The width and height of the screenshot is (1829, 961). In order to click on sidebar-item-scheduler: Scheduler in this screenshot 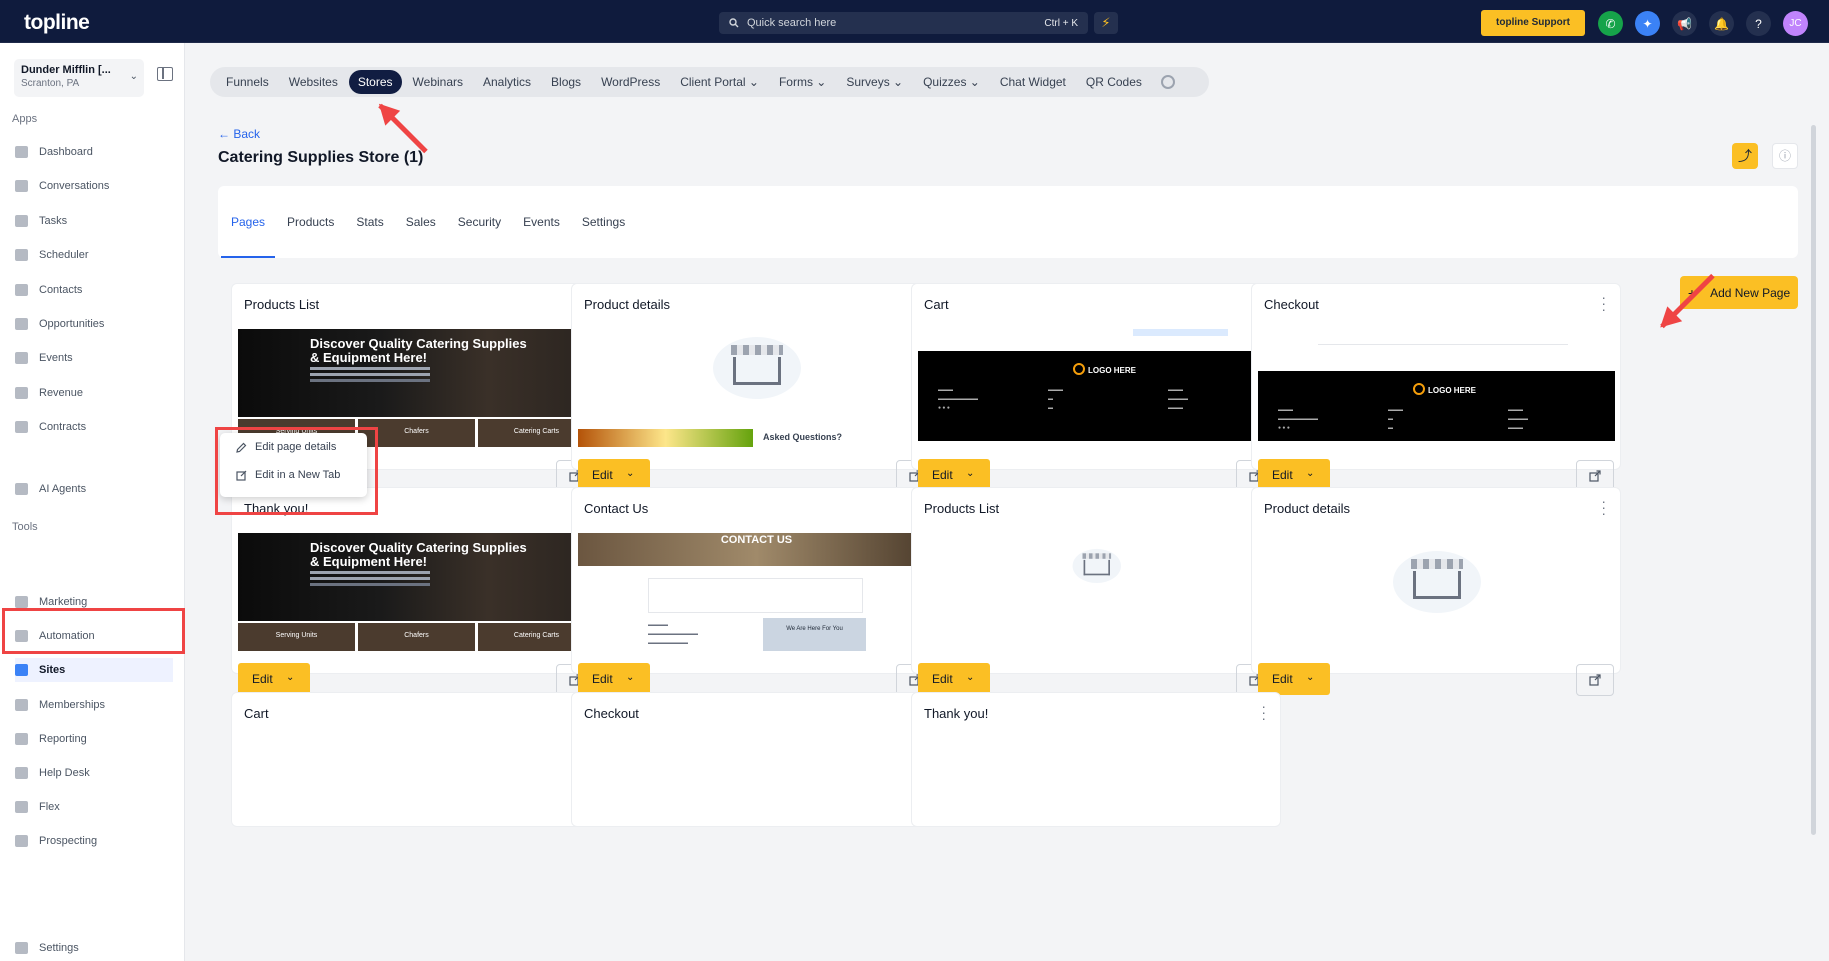, I will do `click(94, 255)`.